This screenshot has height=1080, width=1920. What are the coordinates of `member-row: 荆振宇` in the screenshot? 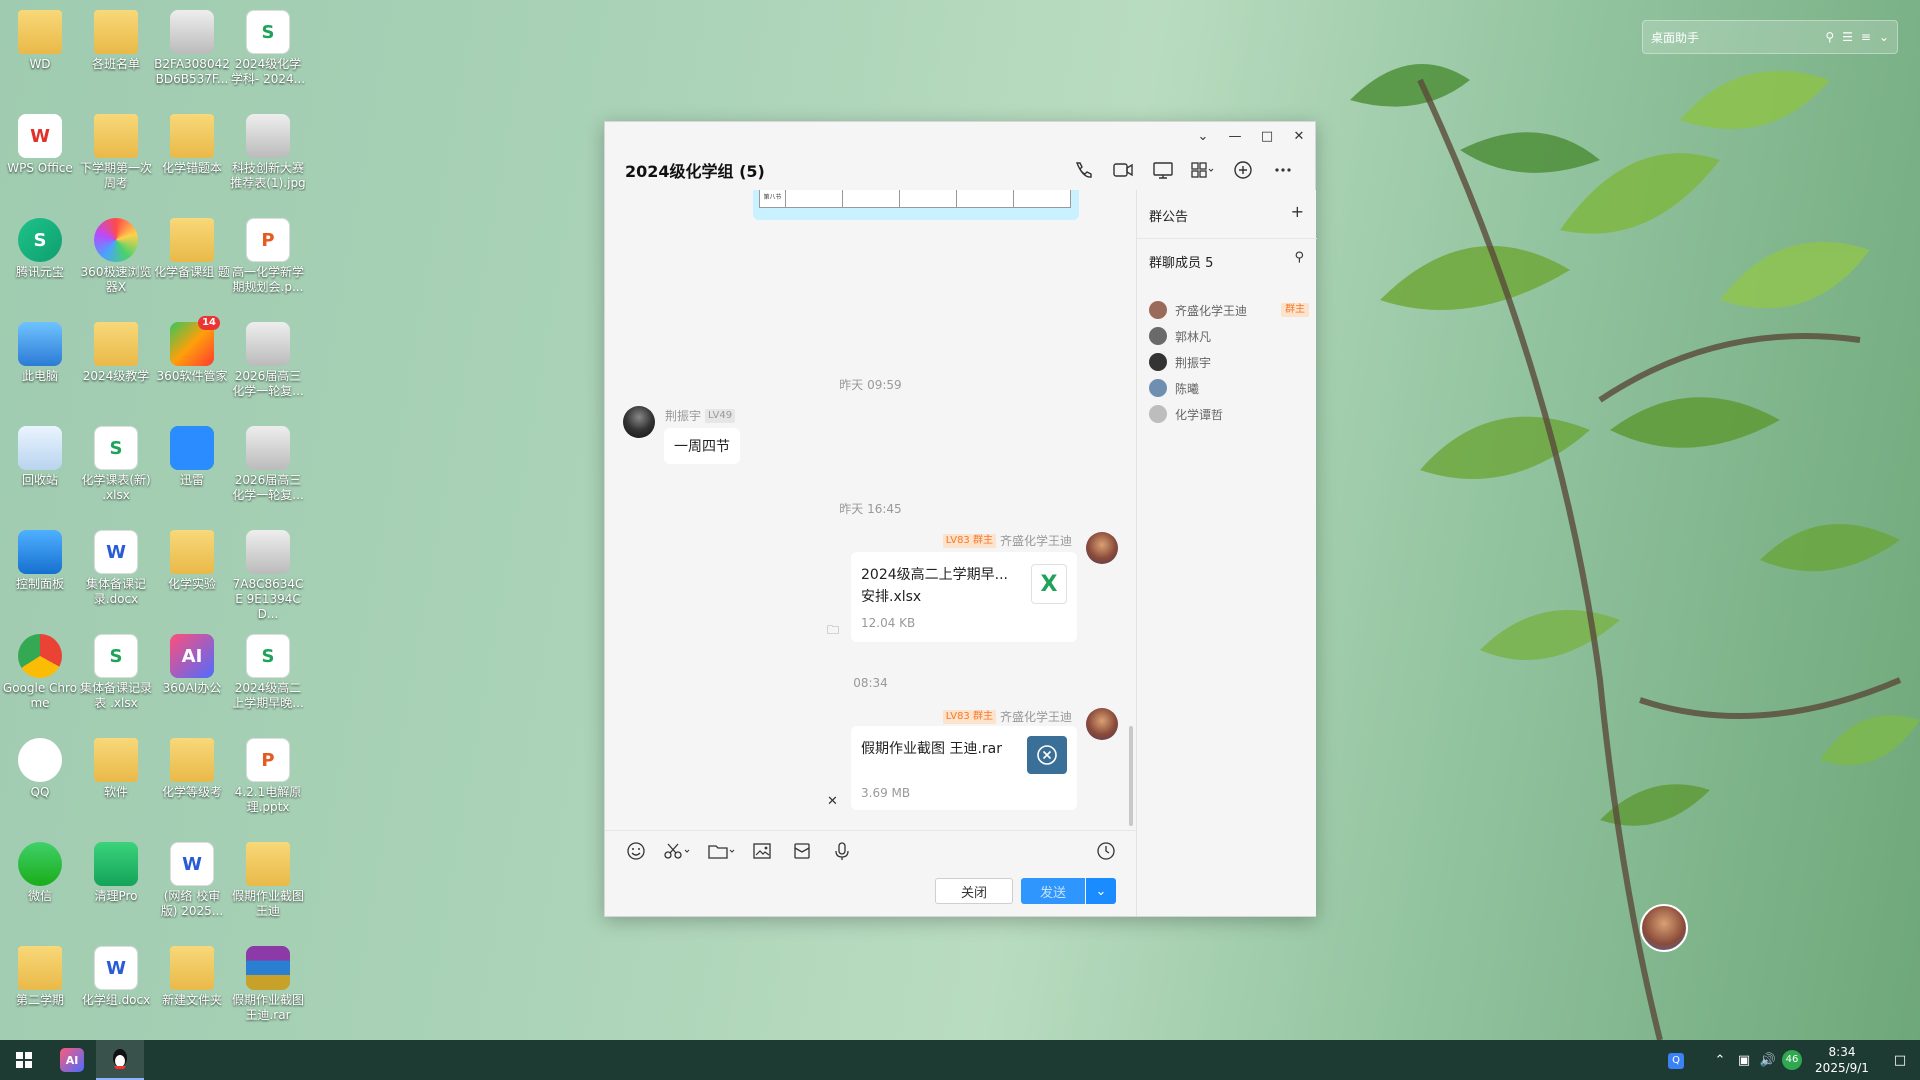 It's located at (1229, 362).